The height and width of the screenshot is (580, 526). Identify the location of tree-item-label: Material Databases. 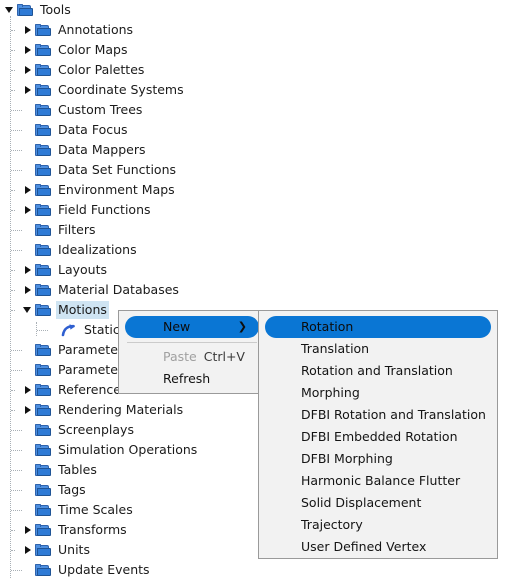
(118, 289).